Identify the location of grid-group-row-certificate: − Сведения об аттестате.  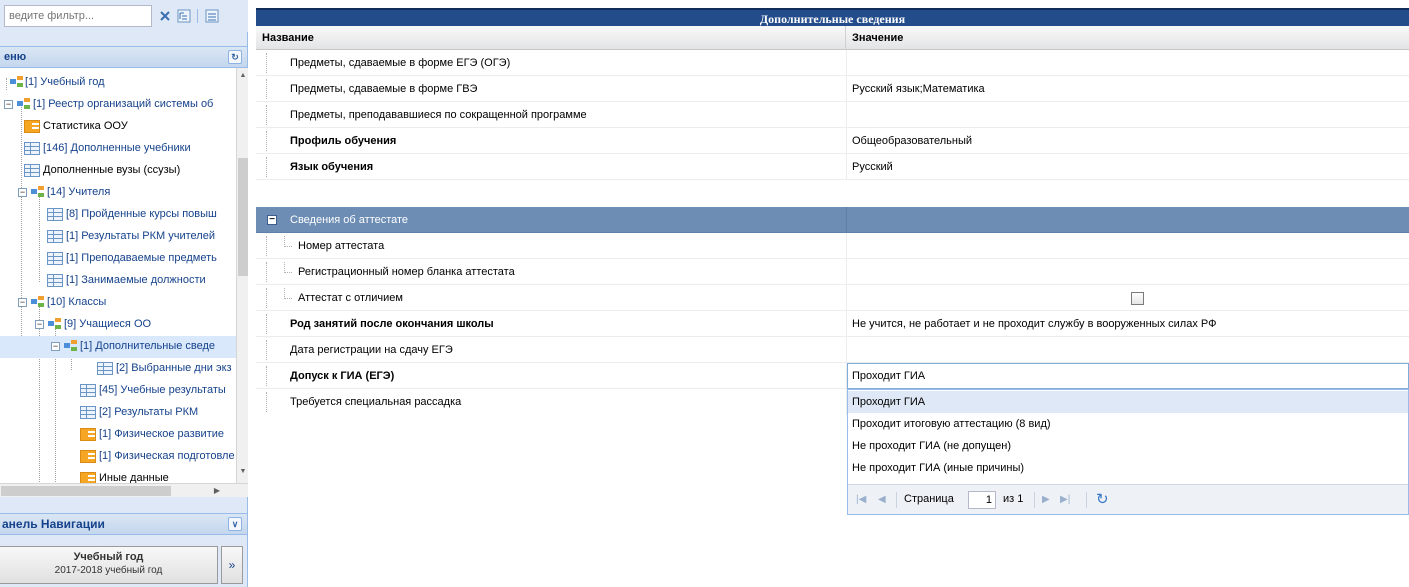
(832, 220).